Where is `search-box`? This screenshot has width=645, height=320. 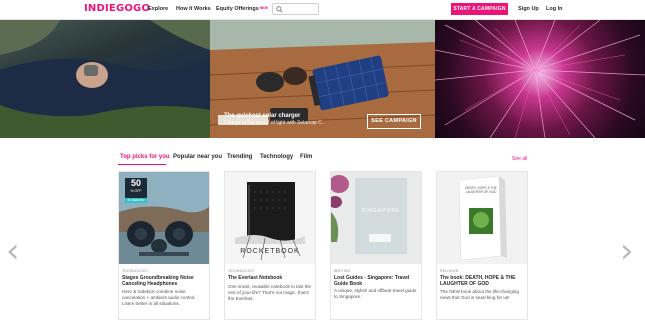
search-box is located at coordinates (295, 9).